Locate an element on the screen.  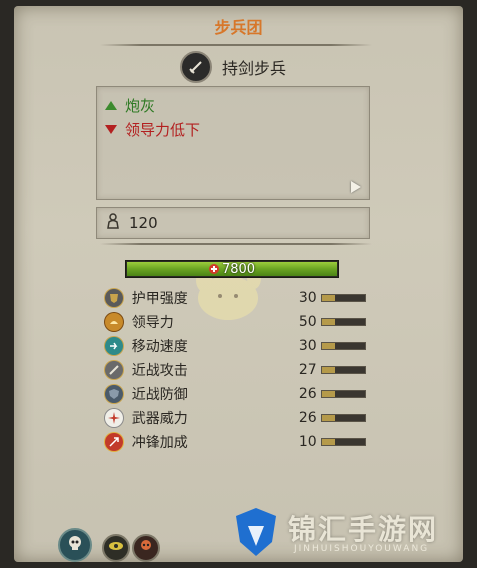
traits-box: 炮灰 领导力低下 is located at coordinates (233, 143).